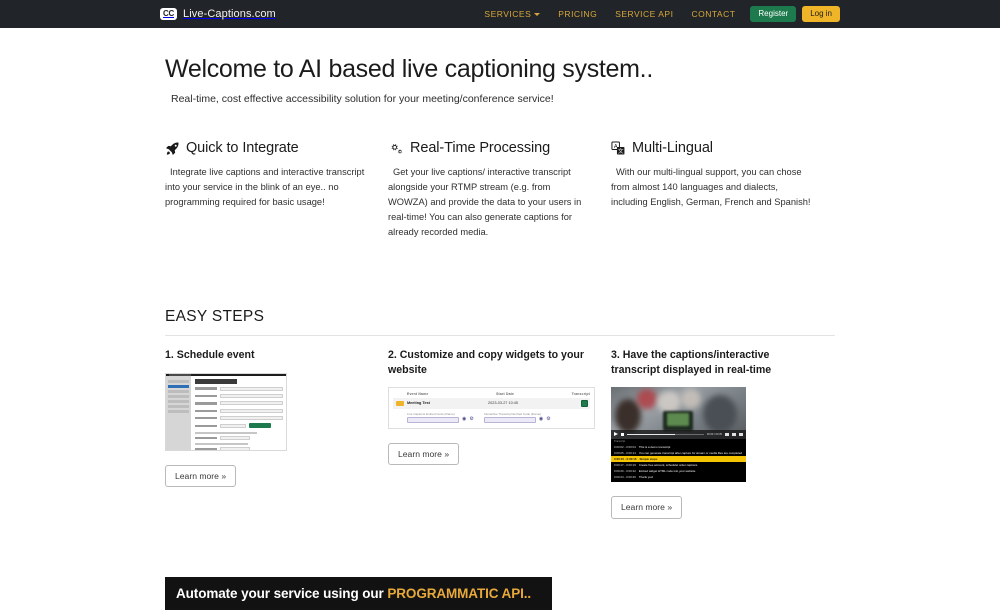 The width and height of the screenshot is (1000, 610). I want to click on thumb-table-header: Event Name Start Date Transcript, so click(491, 394).